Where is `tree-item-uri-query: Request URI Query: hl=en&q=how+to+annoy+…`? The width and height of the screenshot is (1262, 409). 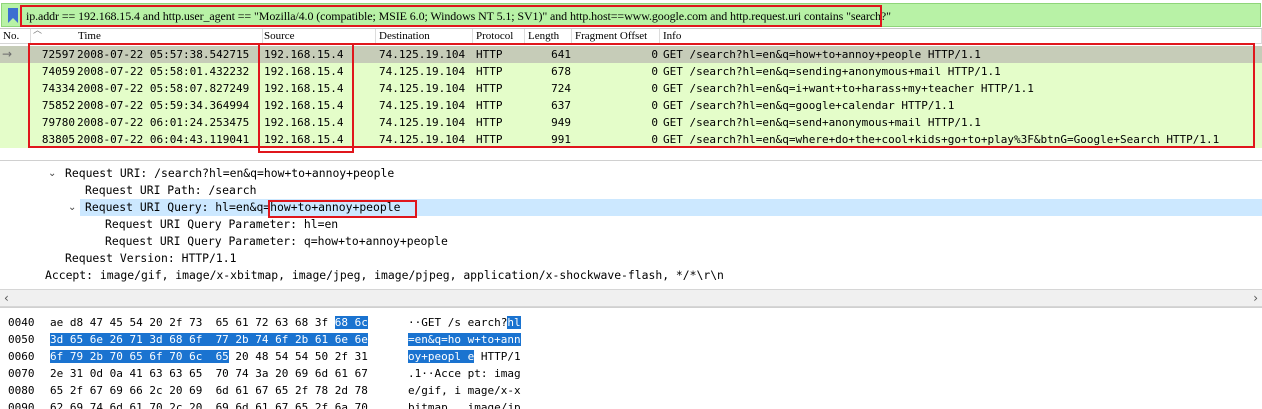 tree-item-uri-query: Request URI Query: hl=en&q=how+to+annoy+… is located at coordinates (671, 207).